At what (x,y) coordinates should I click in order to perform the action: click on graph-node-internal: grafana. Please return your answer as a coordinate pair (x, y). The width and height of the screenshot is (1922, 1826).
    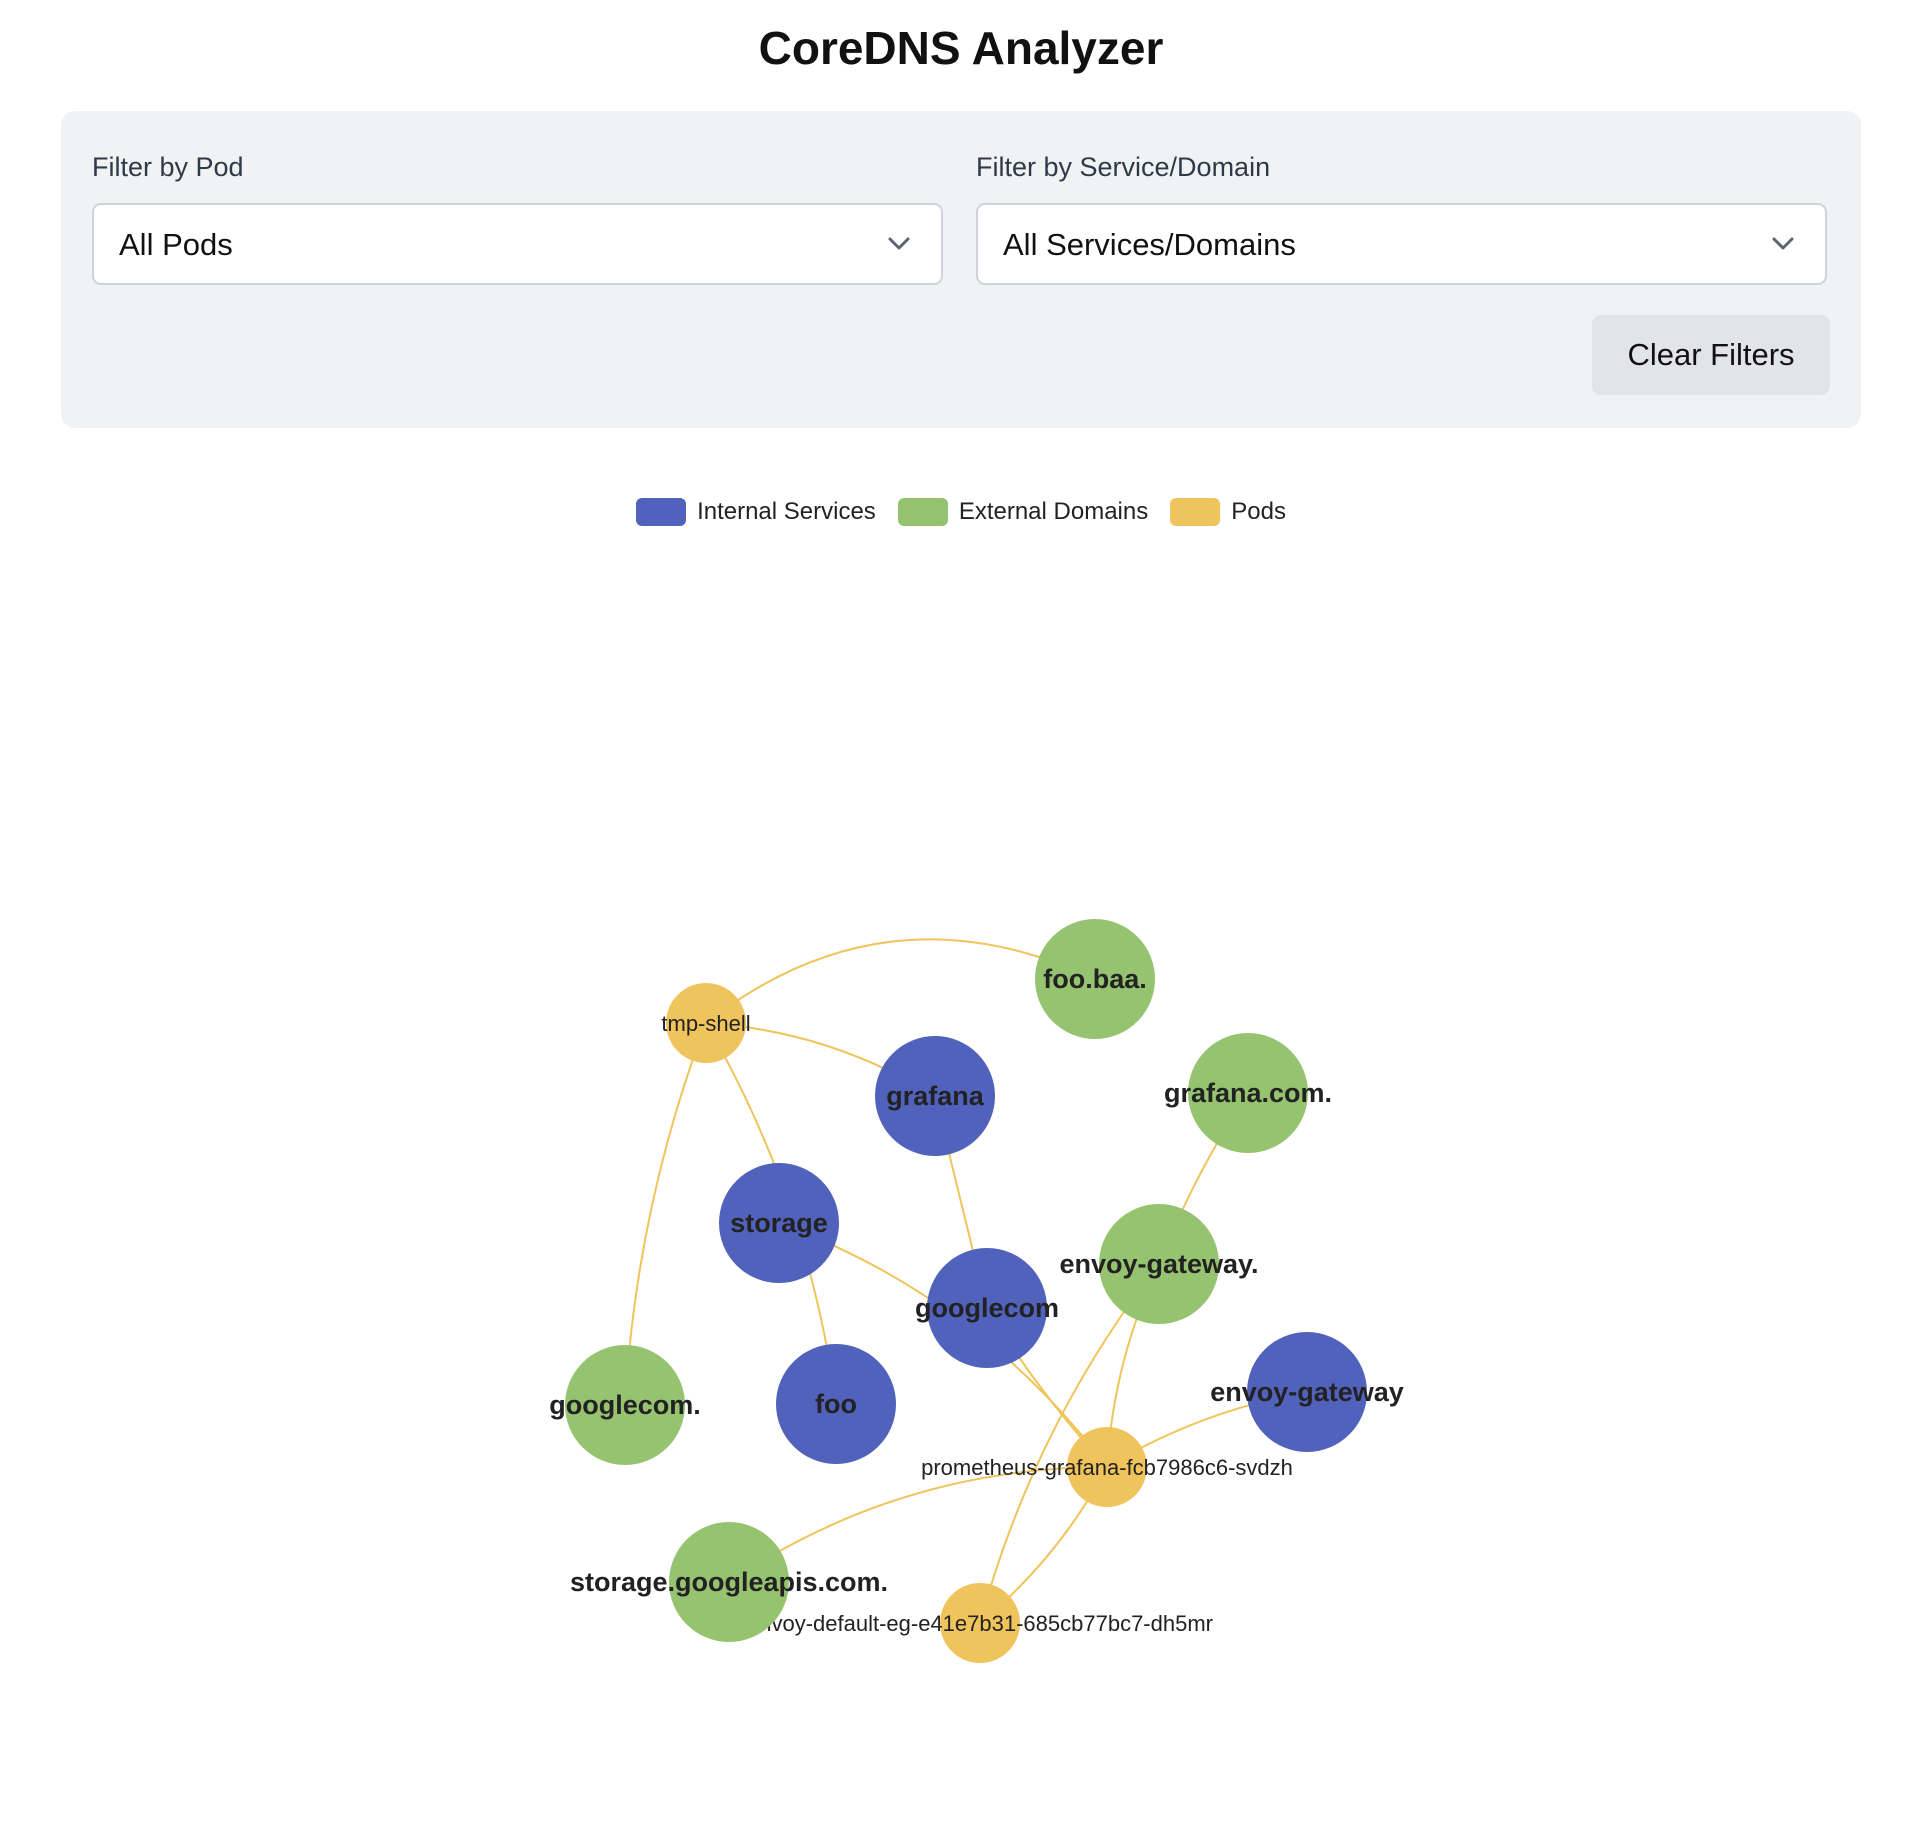
    Looking at the image, I should click on (935, 1096).